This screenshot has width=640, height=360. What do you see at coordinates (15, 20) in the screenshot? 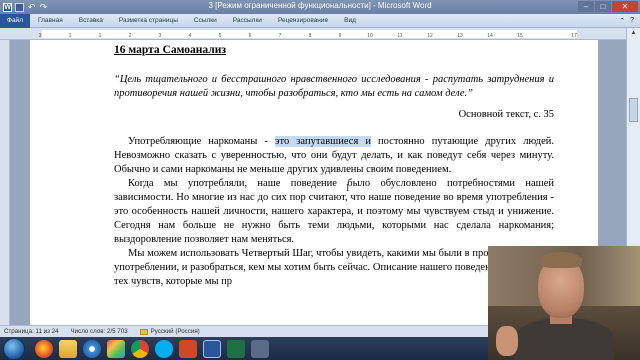
I see `tab-file: Файл` at bounding box center [15, 20].